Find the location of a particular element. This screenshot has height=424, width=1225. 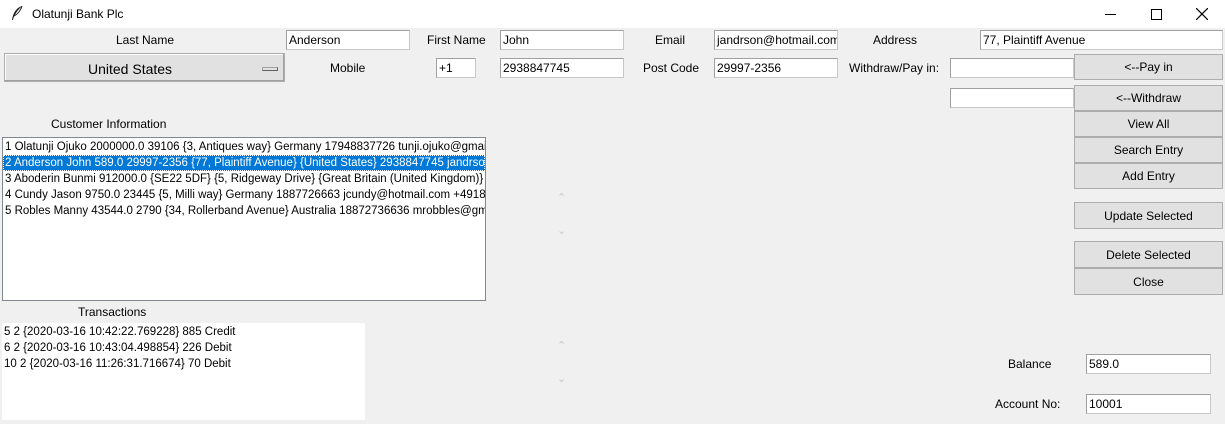

last-name-field: Anderson is located at coordinates (348, 40).